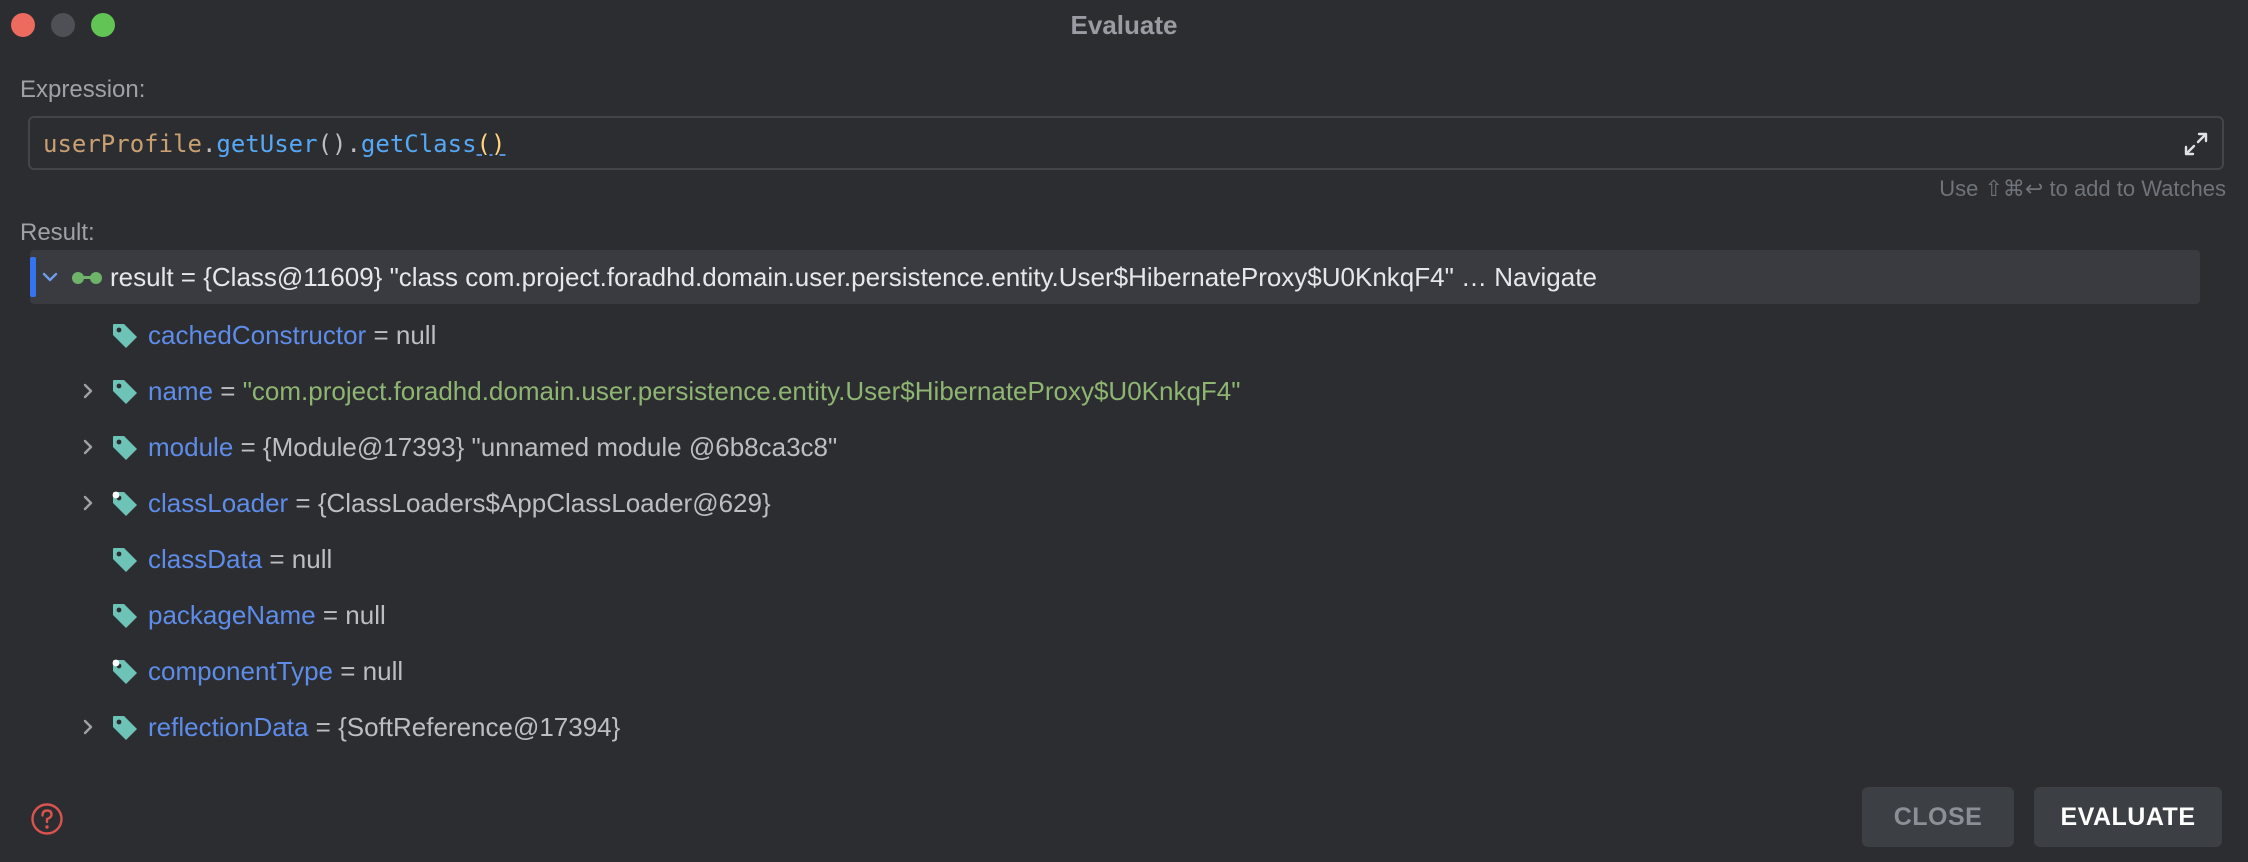 Image resolution: width=2248 pixels, height=862 pixels. What do you see at coordinates (122, 144) in the screenshot?
I see `expr-token: userProfile` at bounding box center [122, 144].